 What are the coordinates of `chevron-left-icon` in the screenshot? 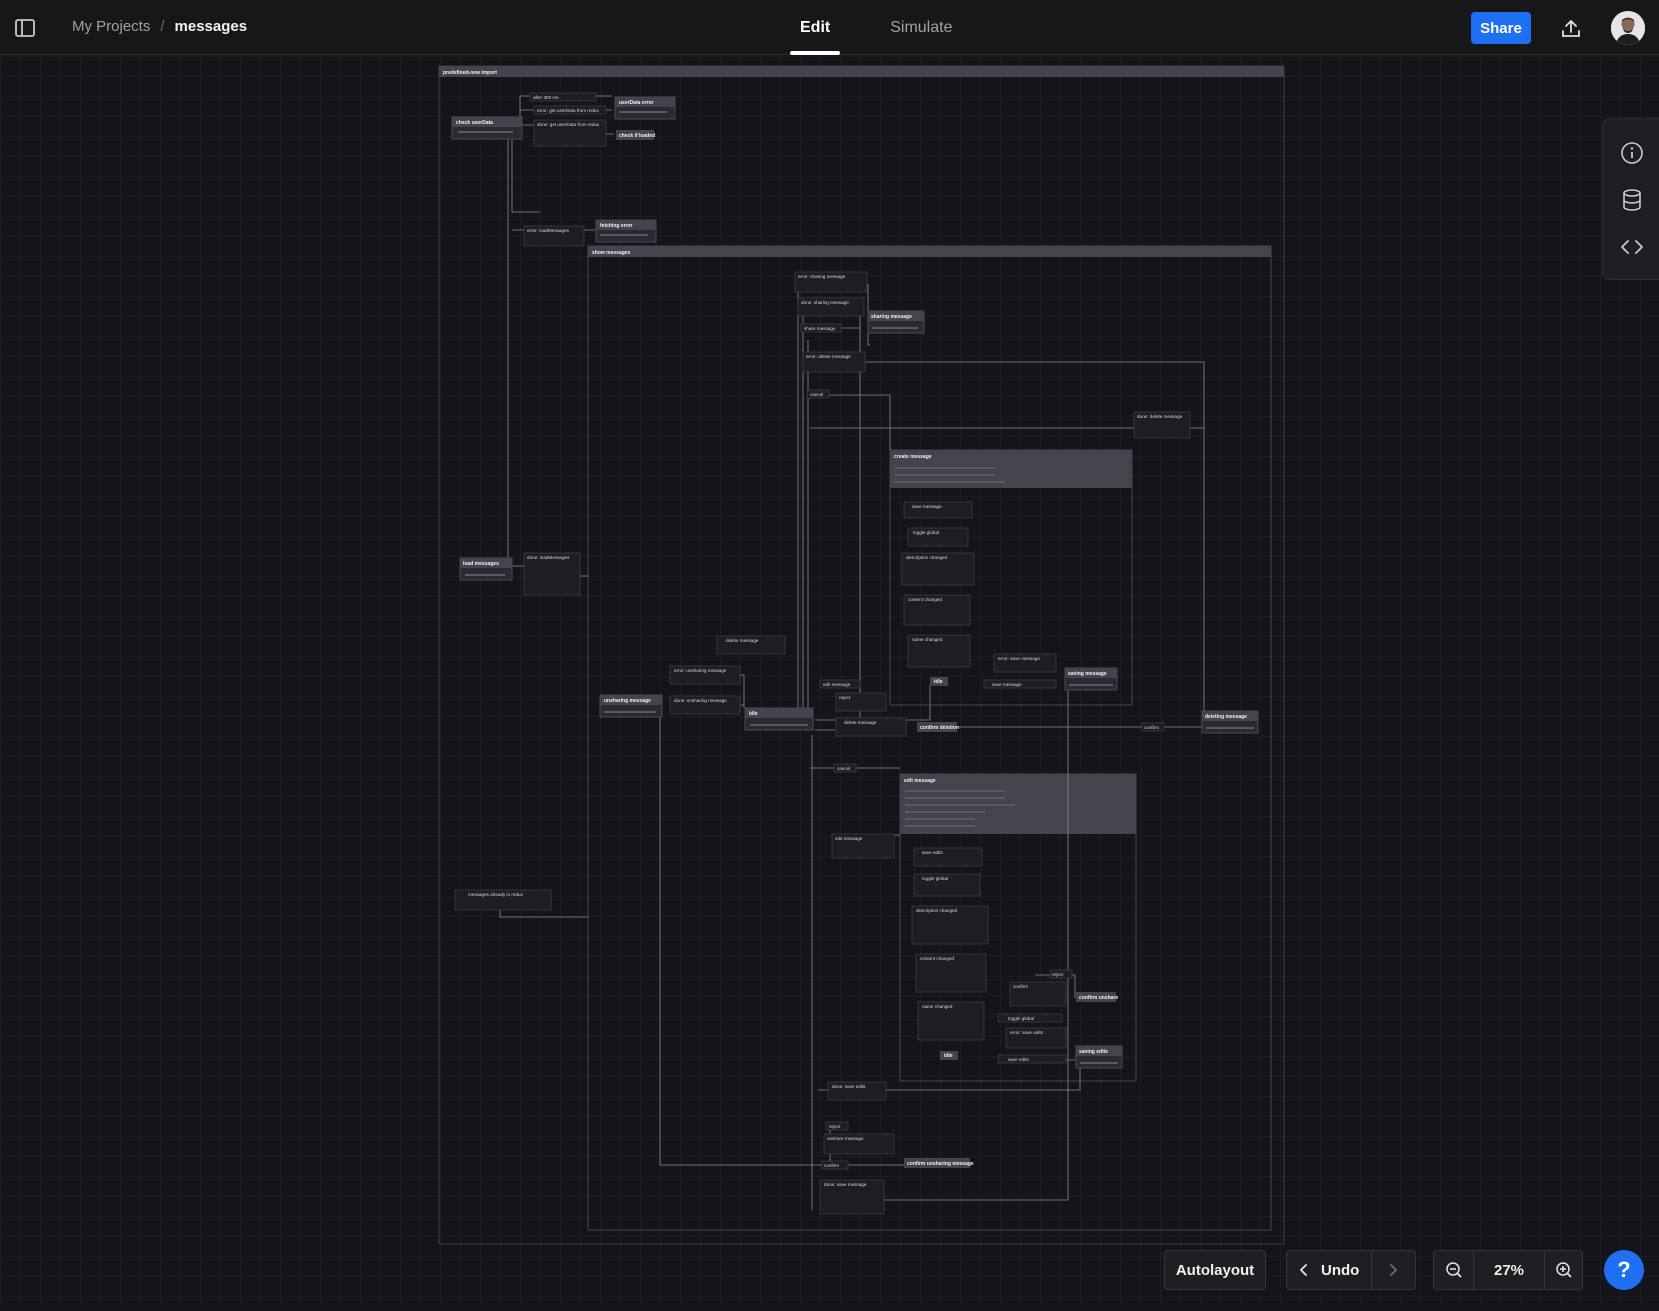 It's located at (1304, 1270).